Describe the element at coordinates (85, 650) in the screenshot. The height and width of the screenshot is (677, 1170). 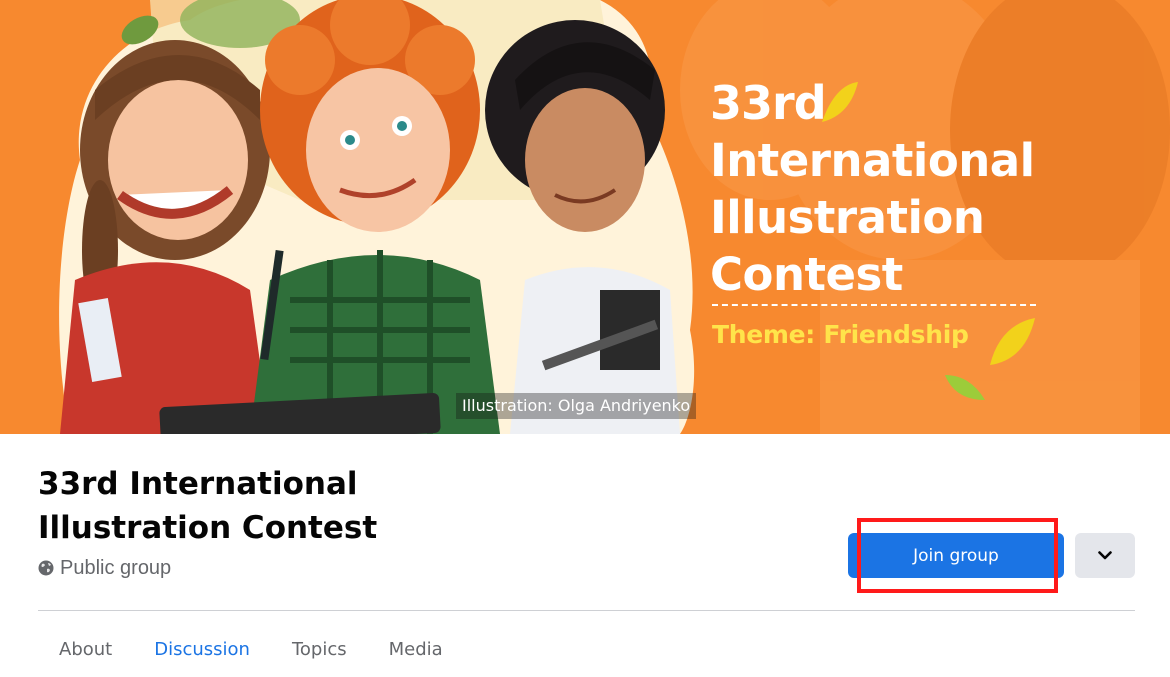
I see `tab-about: About` at that location.